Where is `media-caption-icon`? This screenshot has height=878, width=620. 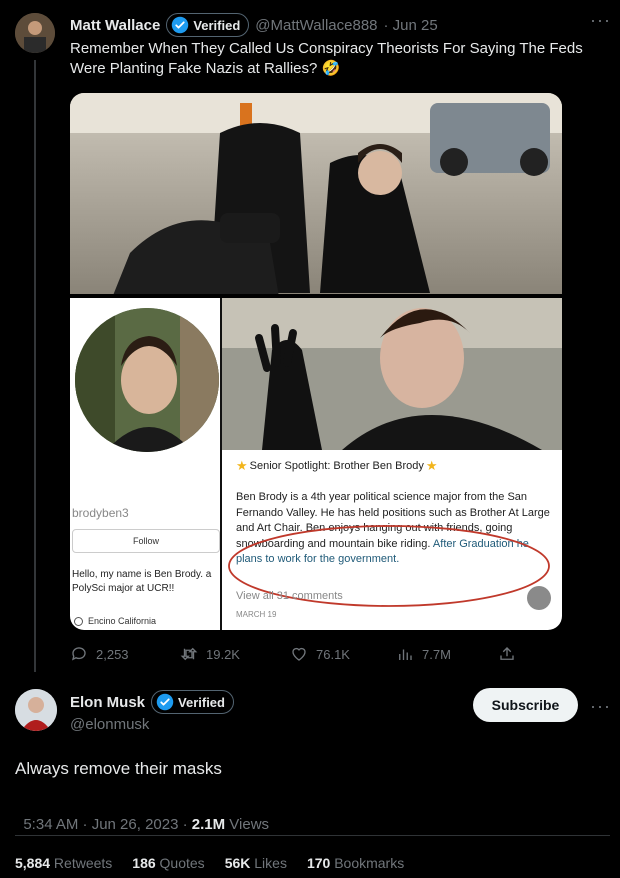 media-caption-icon is located at coordinates (539, 598).